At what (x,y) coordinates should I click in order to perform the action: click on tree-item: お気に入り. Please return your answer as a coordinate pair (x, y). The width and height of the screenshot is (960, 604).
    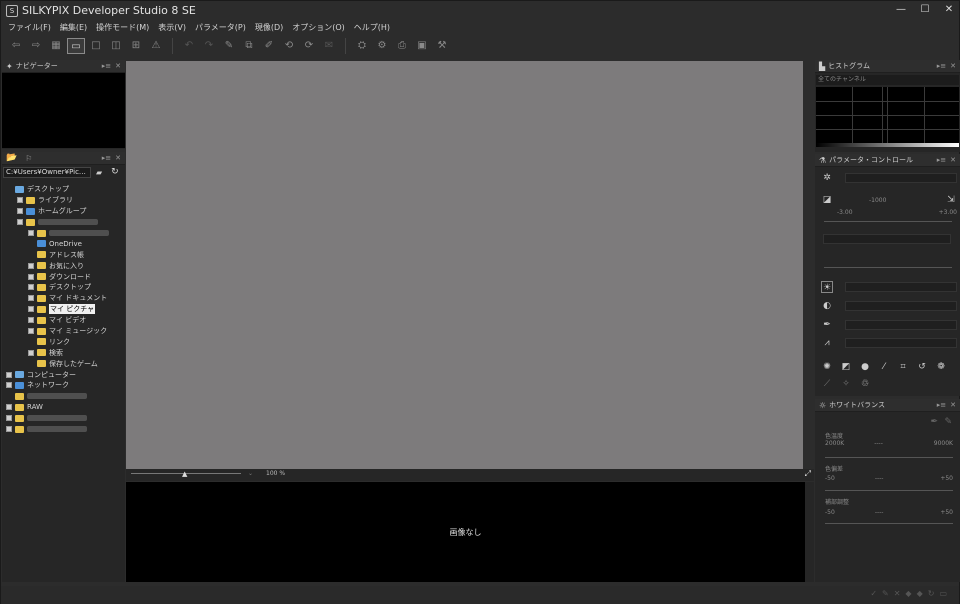
    Looking at the image, I should click on (63, 265).